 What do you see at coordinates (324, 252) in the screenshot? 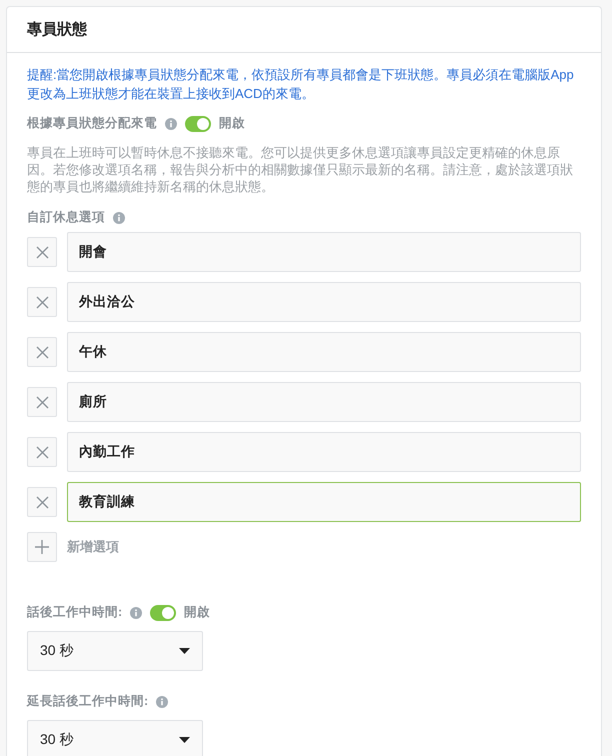
I see `option-field: 開會` at bounding box center [324, 252].